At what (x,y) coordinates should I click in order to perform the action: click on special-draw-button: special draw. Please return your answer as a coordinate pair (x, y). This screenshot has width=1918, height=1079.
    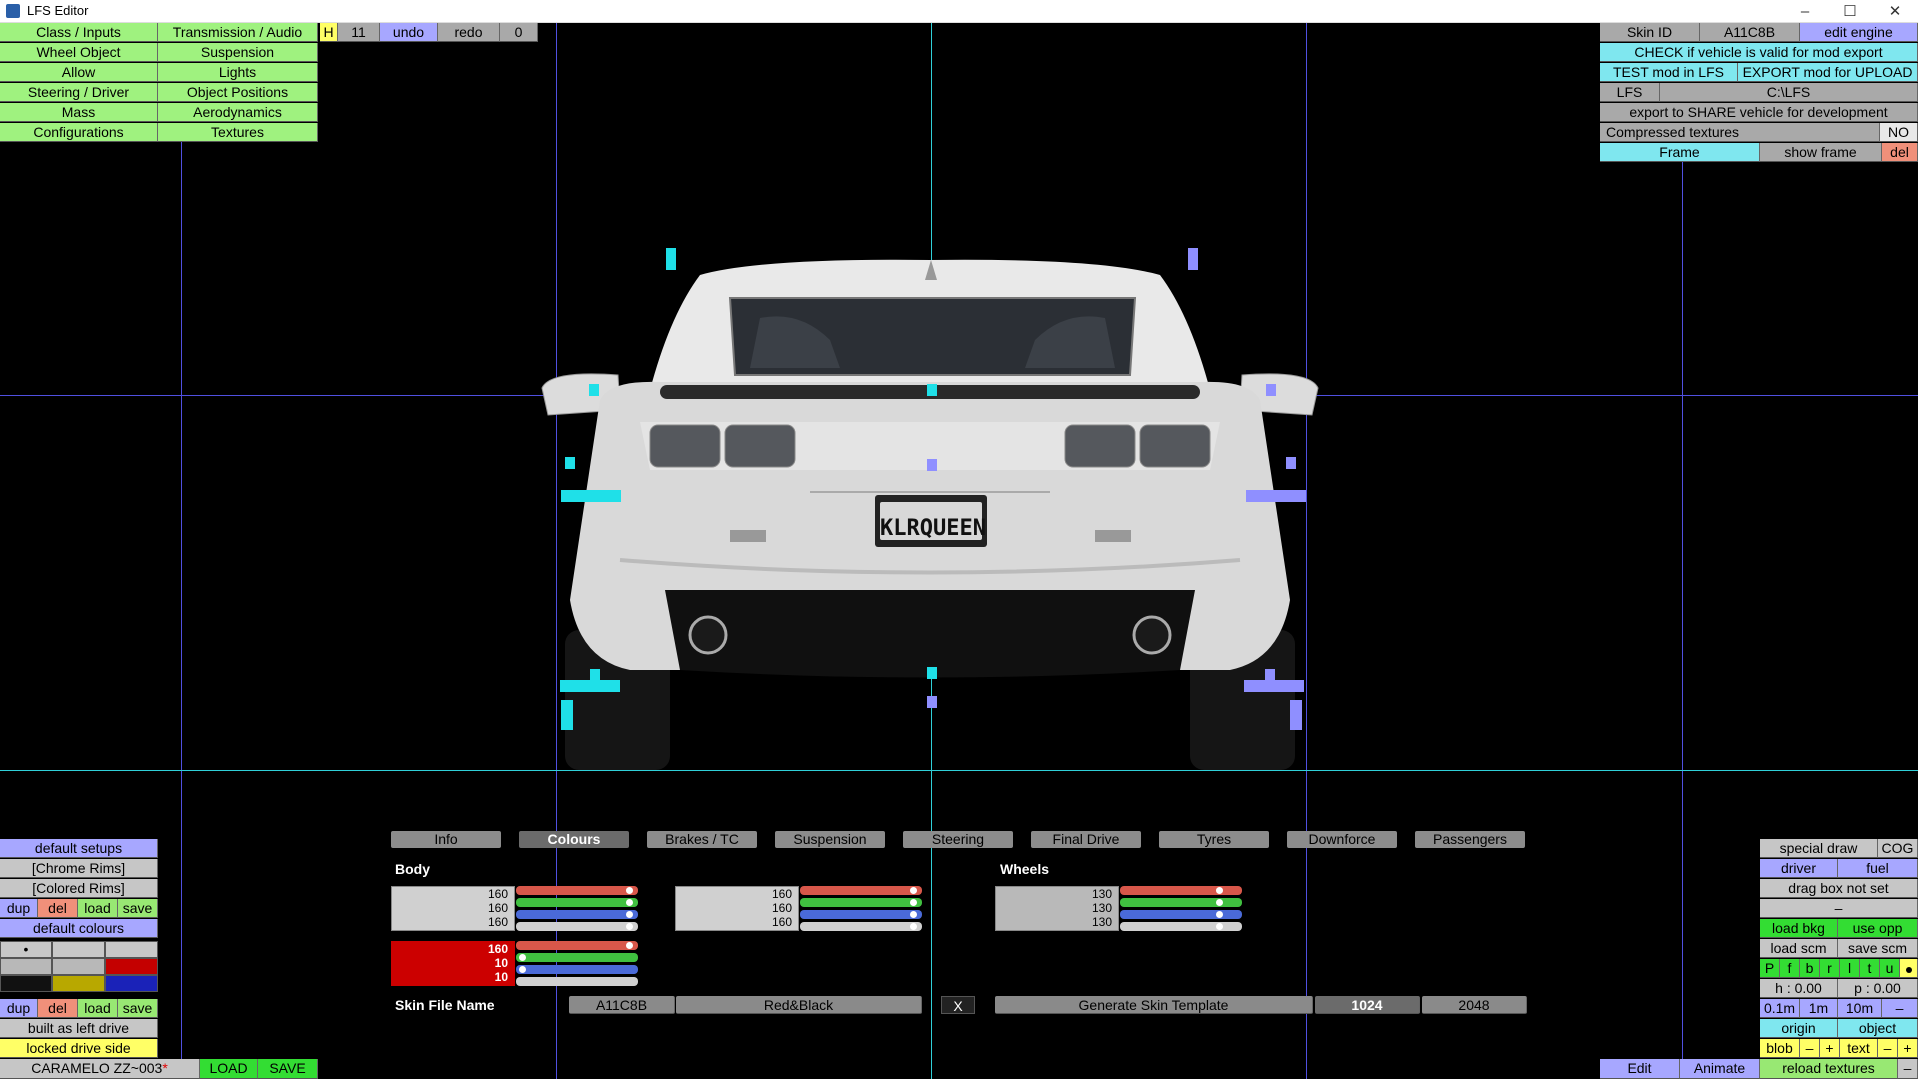
    Looking at the image, I should click on (1819, 848).